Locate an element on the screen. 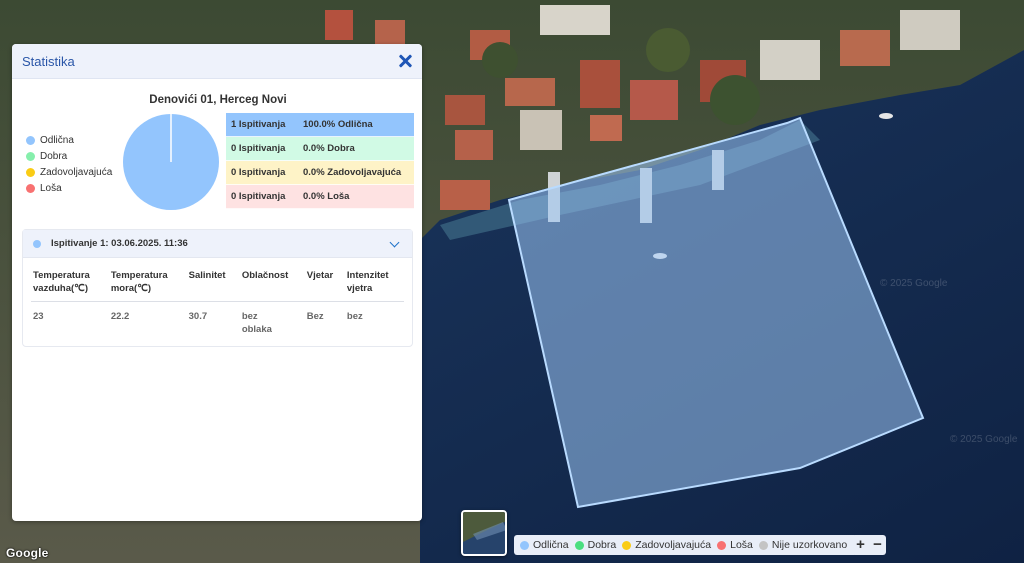 The image size is (1024, 563). panel-header: Statistika is located at coordinates (217, 61).